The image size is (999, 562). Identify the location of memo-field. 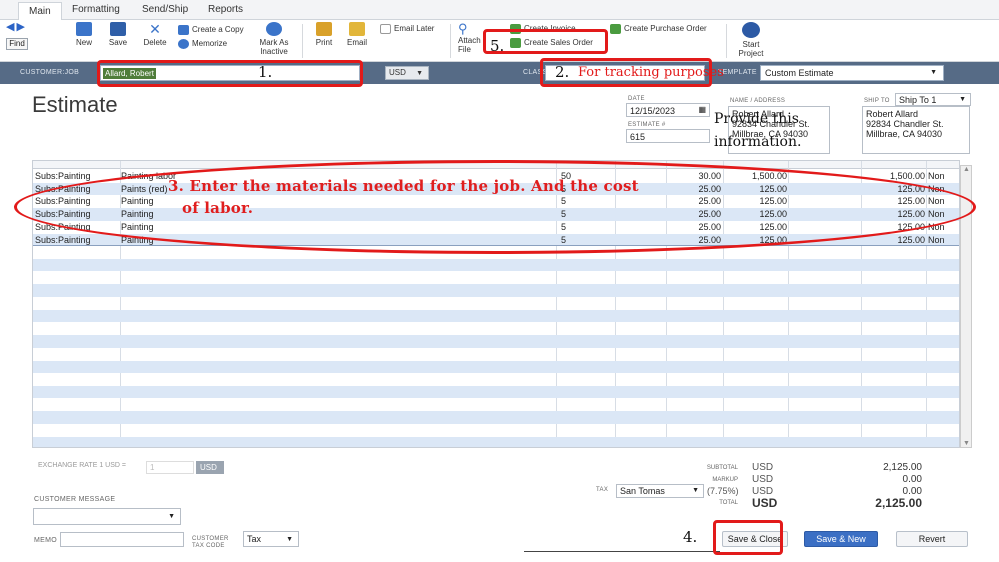
(122, 539).